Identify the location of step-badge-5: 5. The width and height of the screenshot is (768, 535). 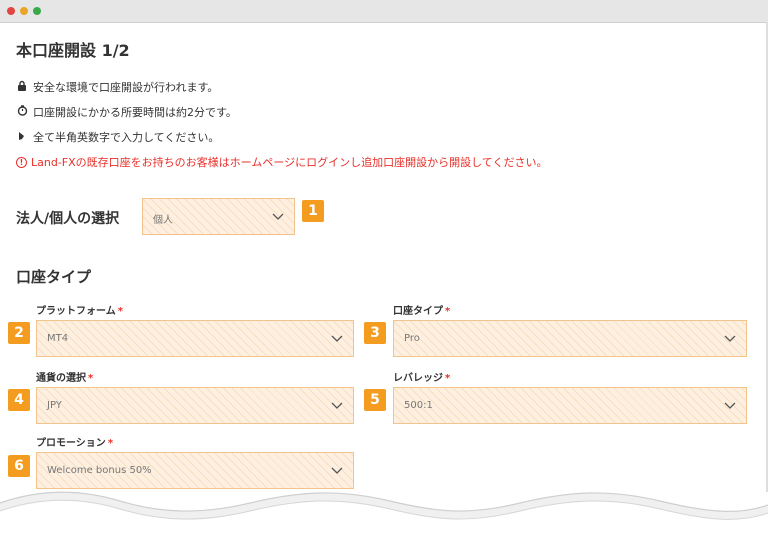
(375, 400).